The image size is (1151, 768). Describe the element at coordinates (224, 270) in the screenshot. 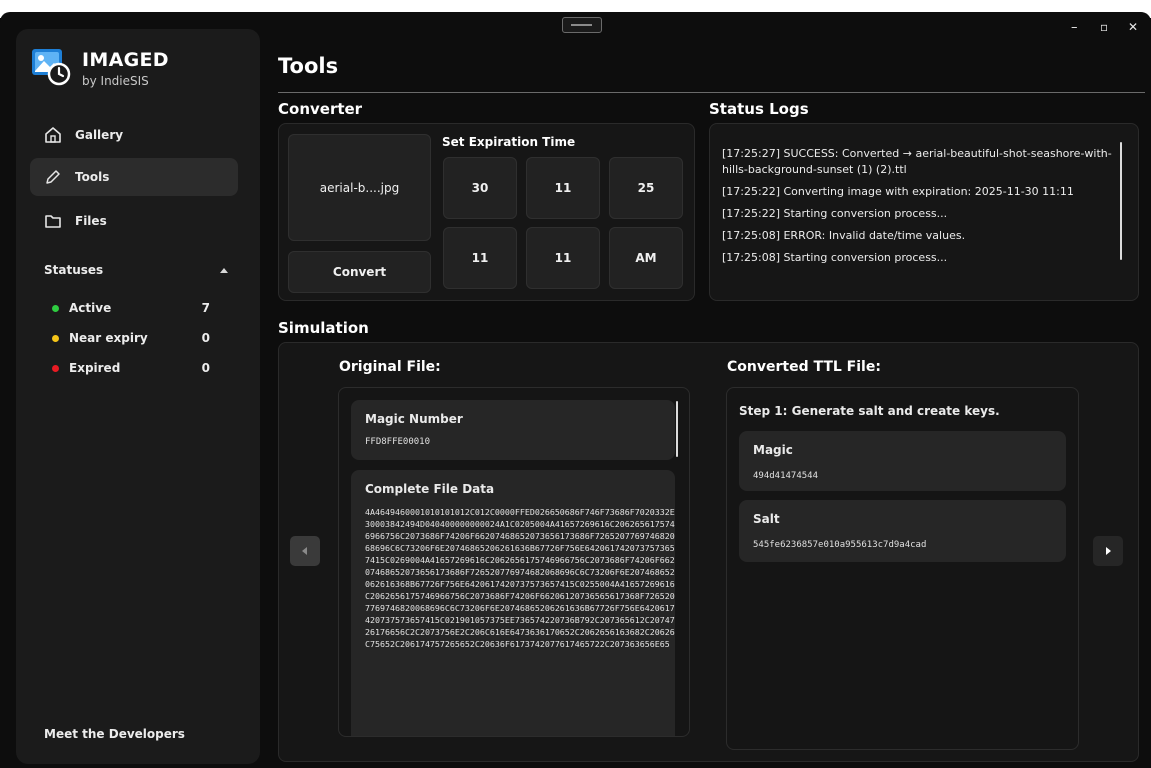

I see `chevron-up-icon` at that location.